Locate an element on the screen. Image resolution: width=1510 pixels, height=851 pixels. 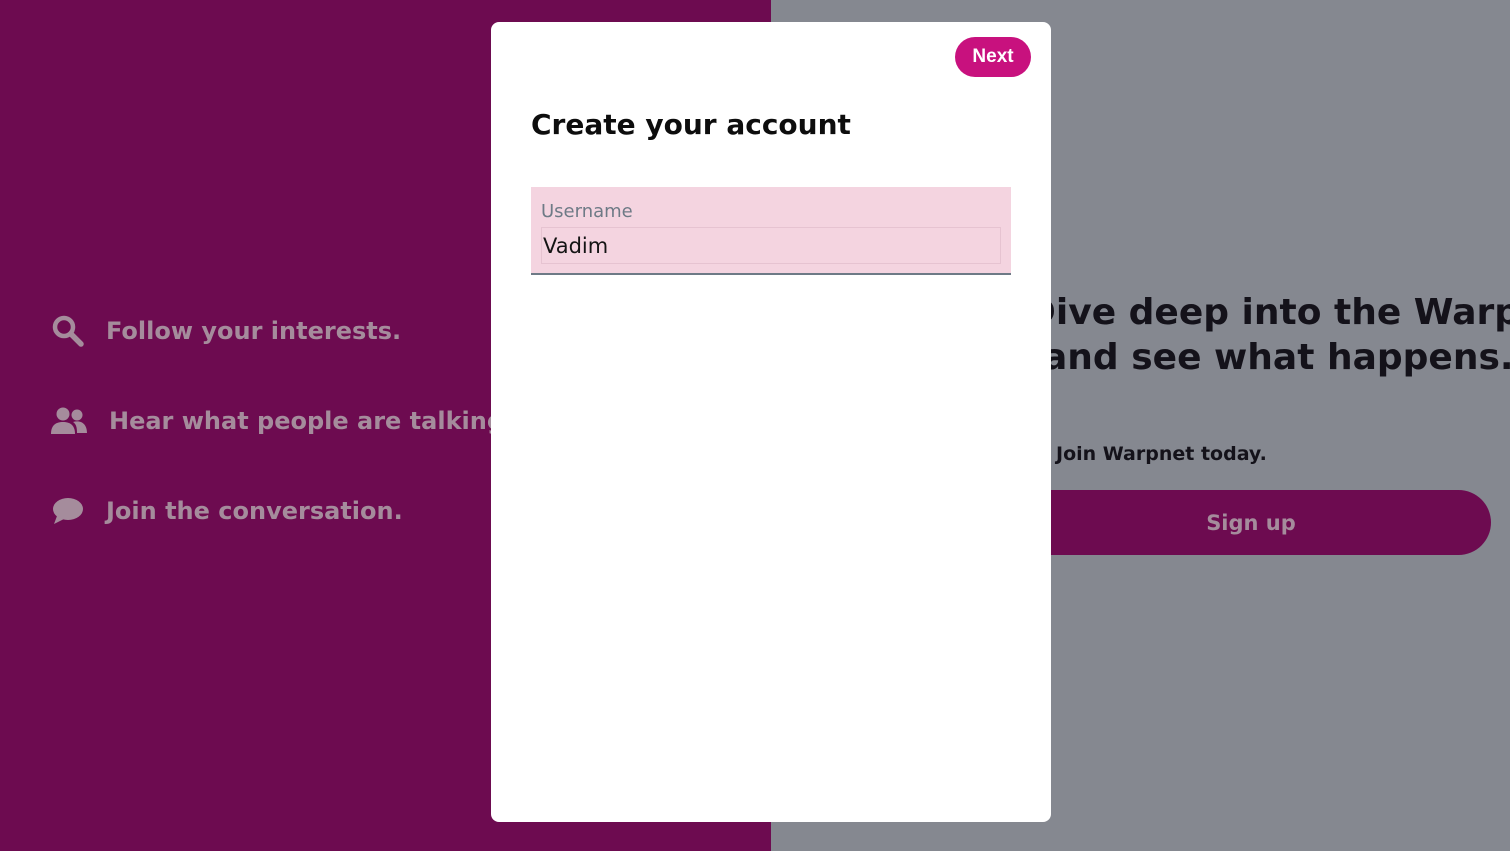
username-label: Username is located at coordinates (587, 211).